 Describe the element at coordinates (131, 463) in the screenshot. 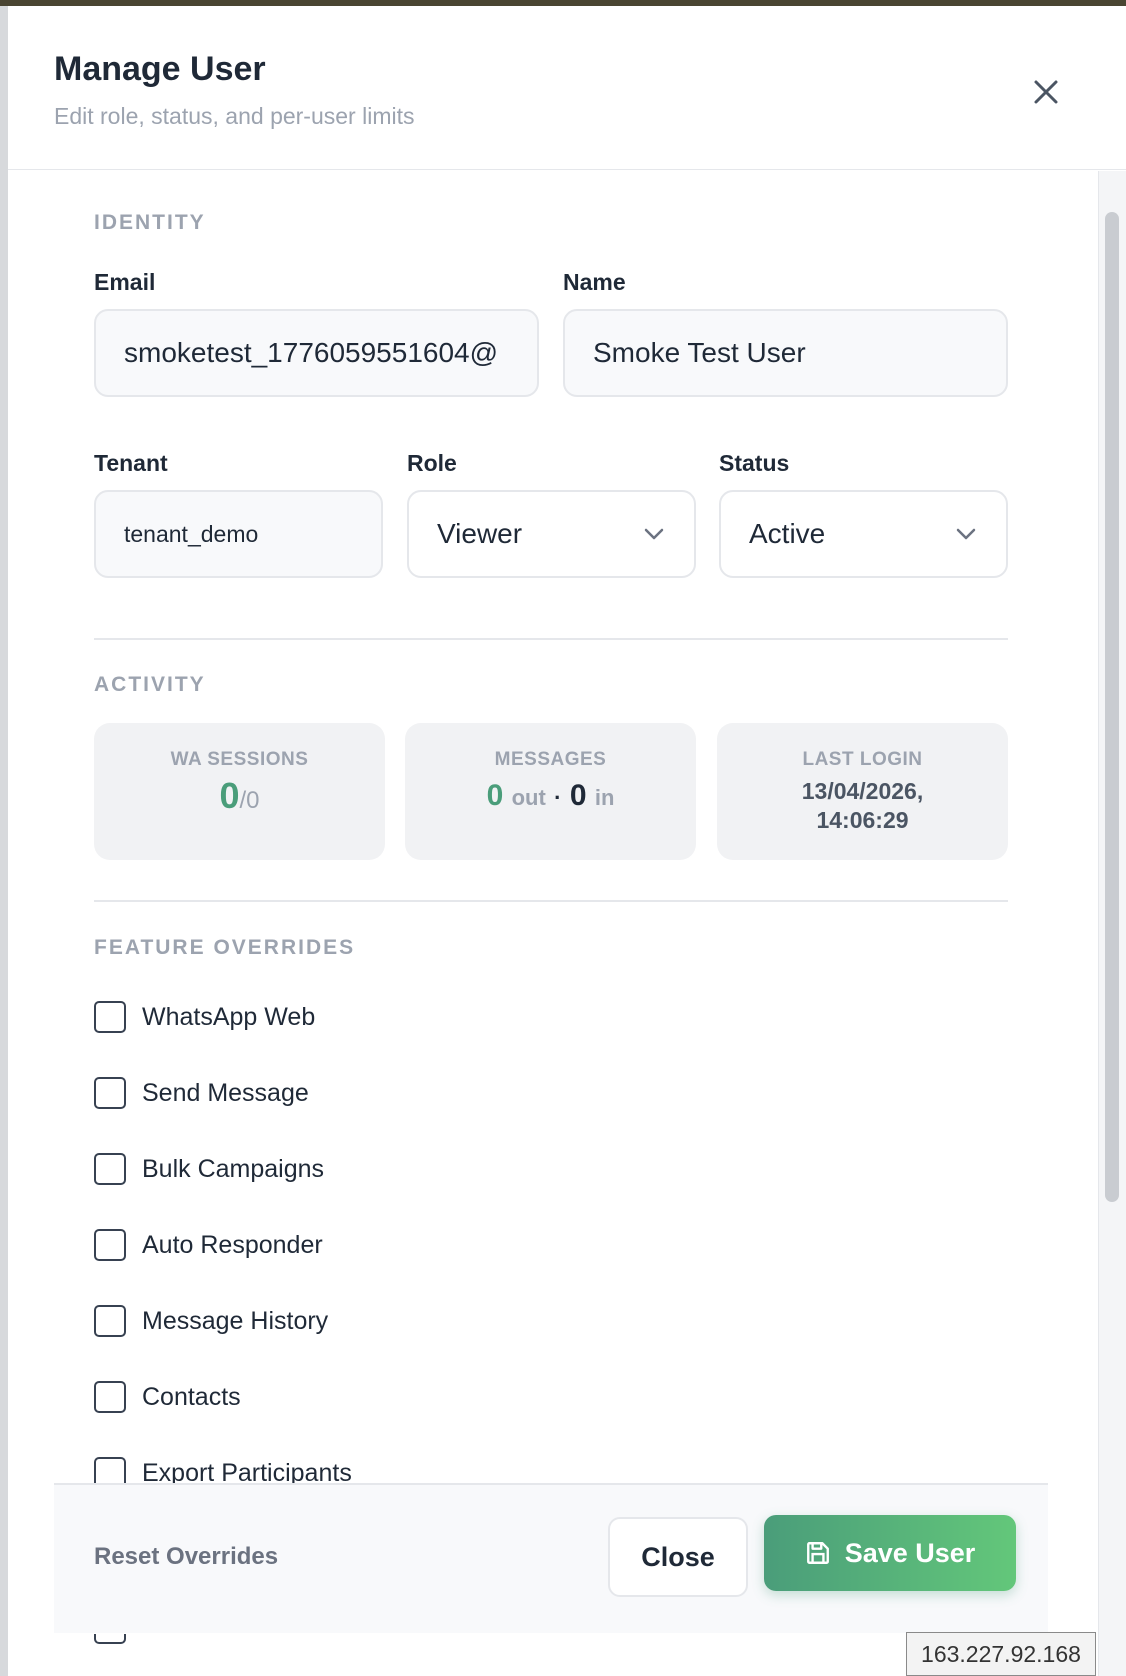

I see `tenant-label: Tenant` at that location.